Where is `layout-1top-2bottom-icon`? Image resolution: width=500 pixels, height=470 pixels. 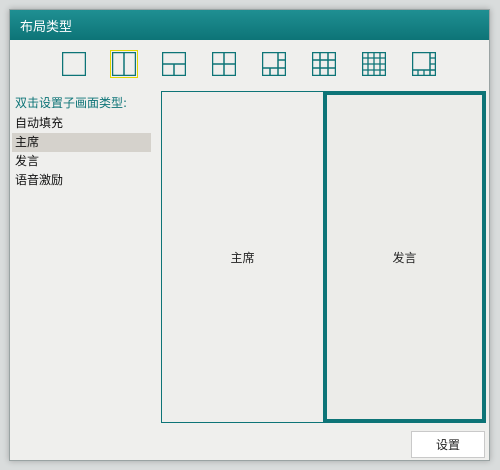 layout-1top-2bottom-icon is located at coordinates (174, 64).